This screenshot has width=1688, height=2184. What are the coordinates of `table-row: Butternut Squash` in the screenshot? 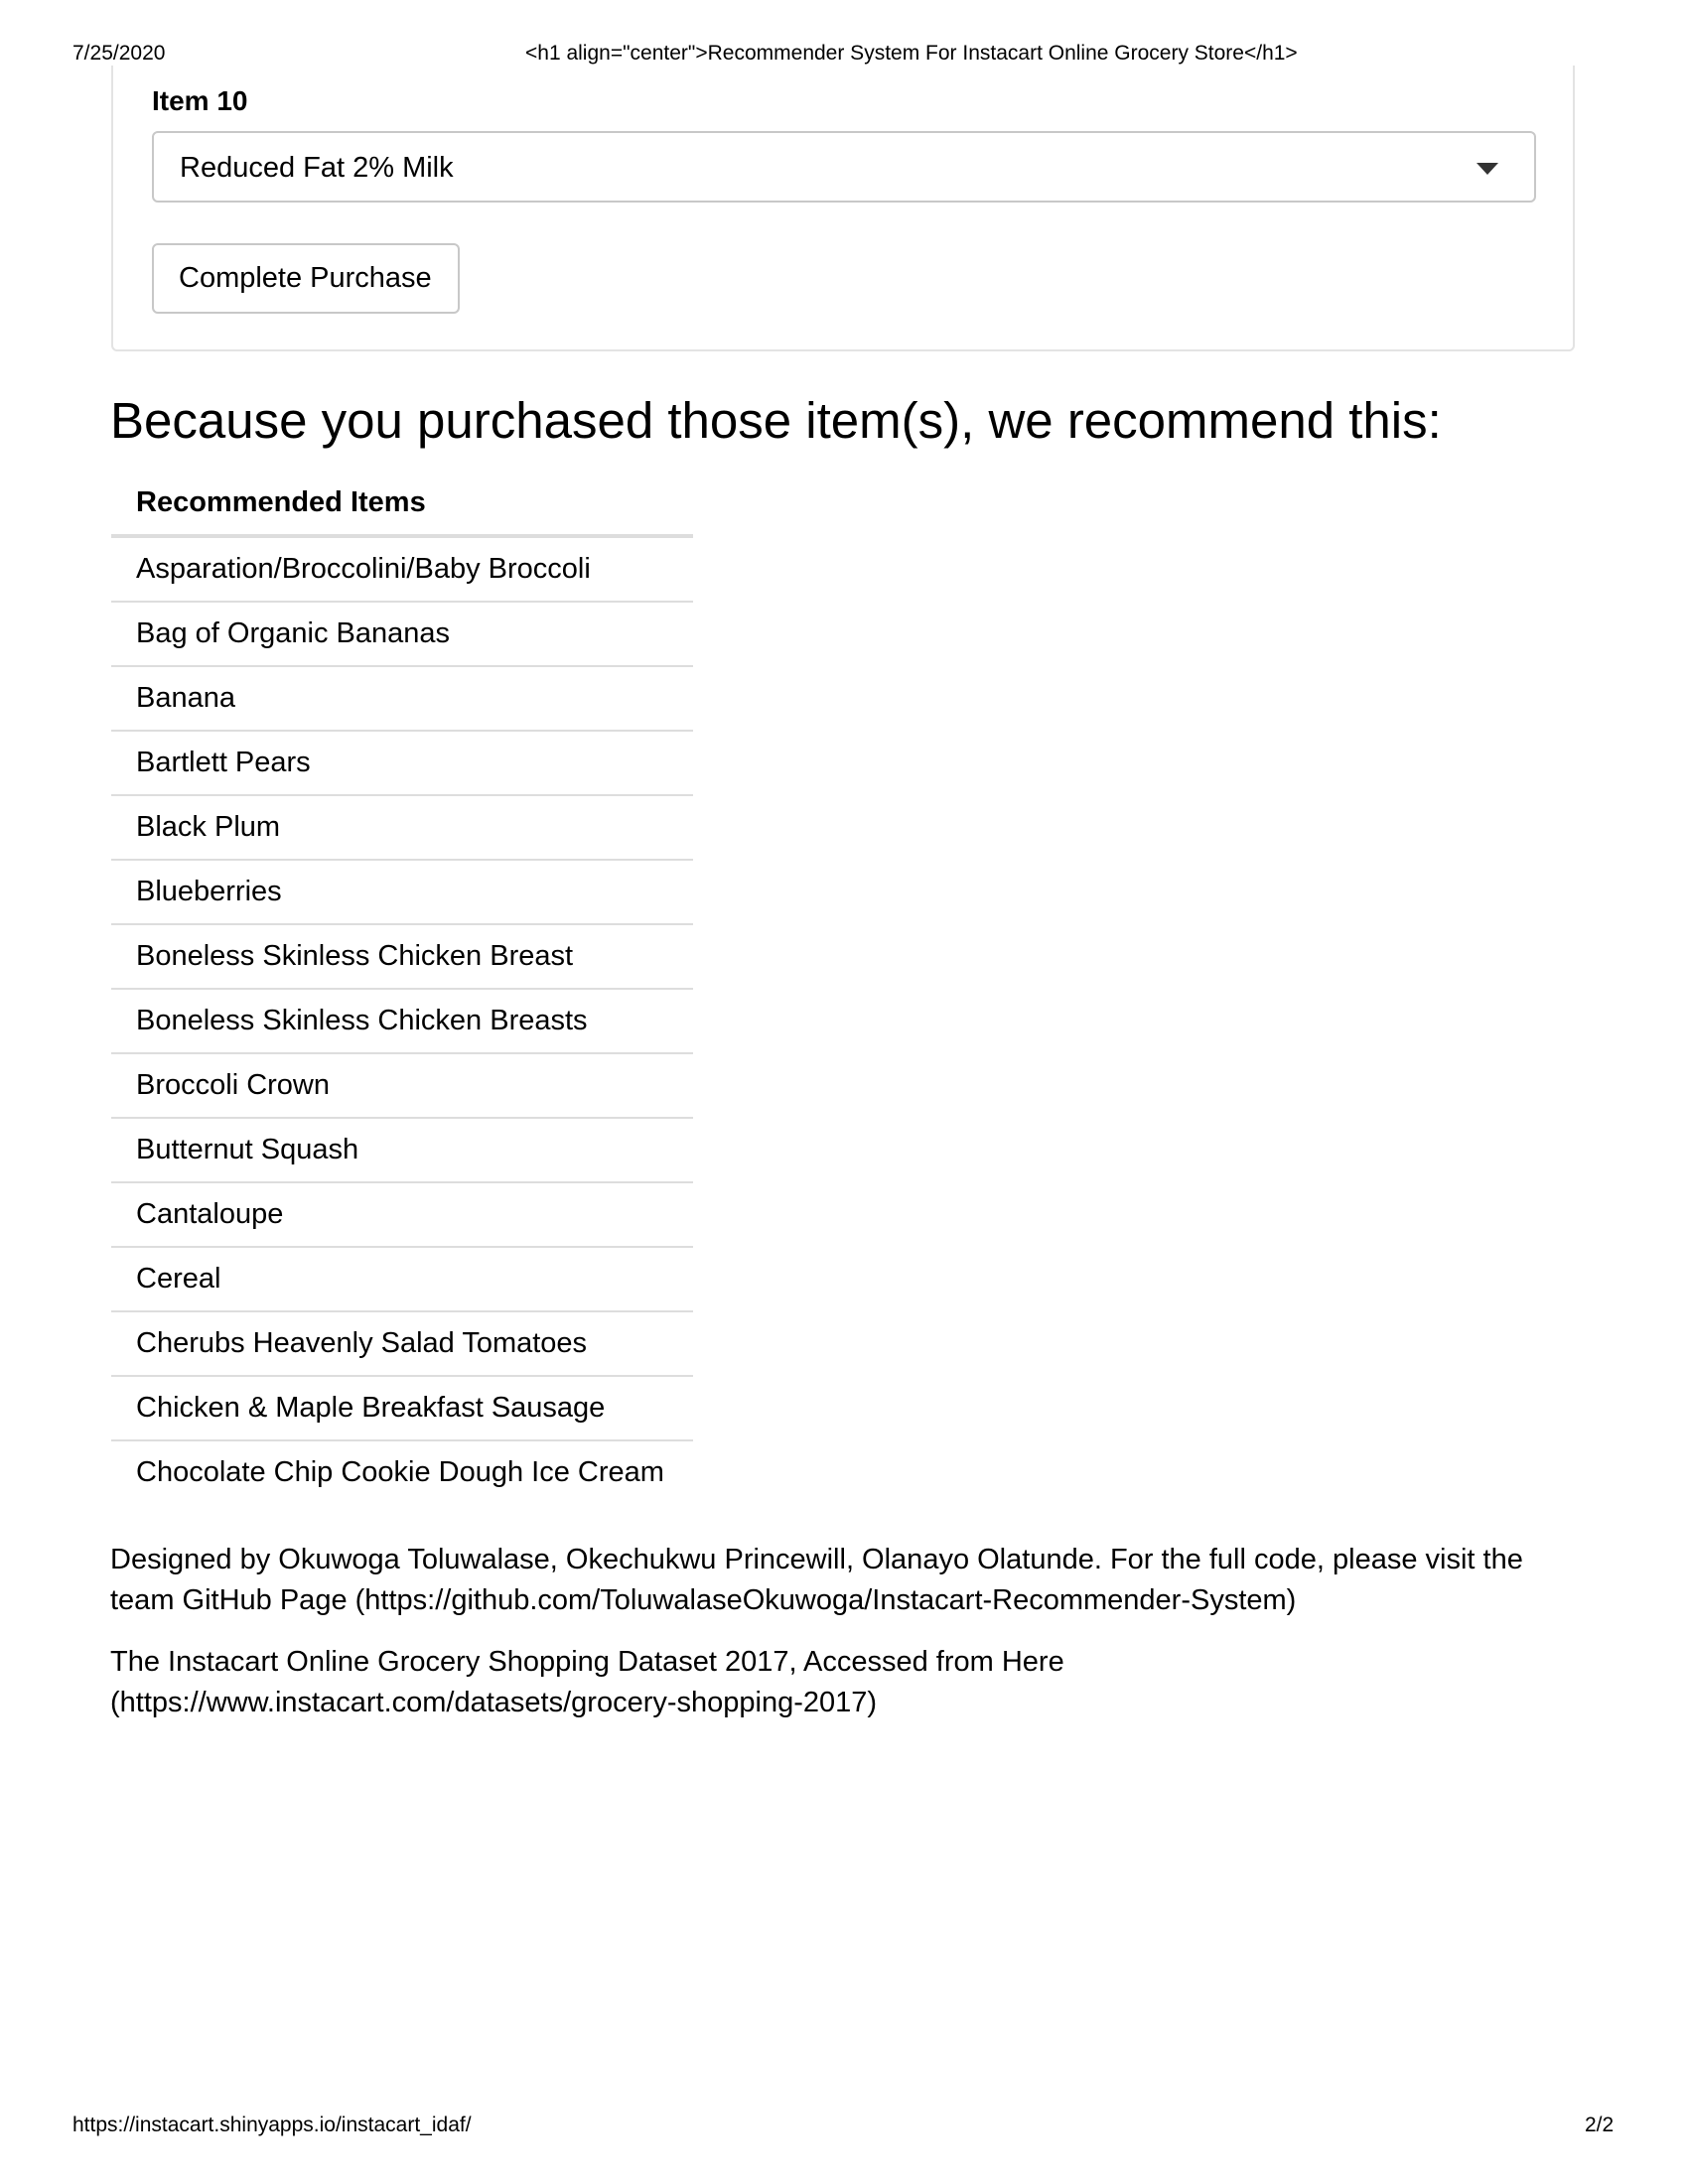 It's located at (402, 1150).